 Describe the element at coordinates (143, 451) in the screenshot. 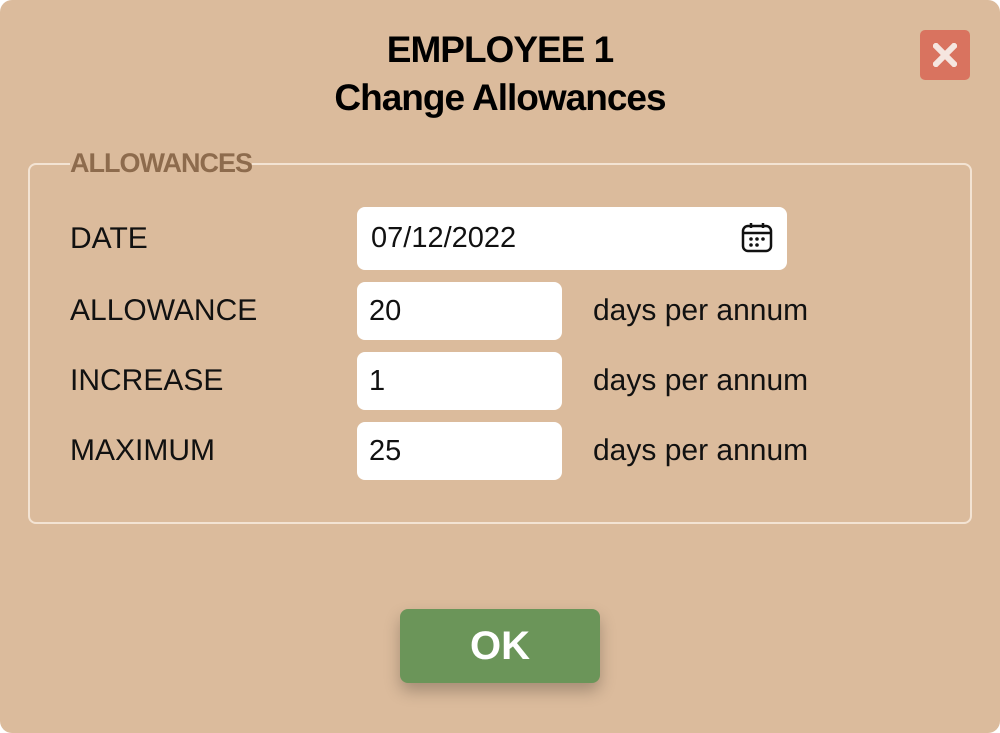

I see `field-label: MAXIMUM` at that location.